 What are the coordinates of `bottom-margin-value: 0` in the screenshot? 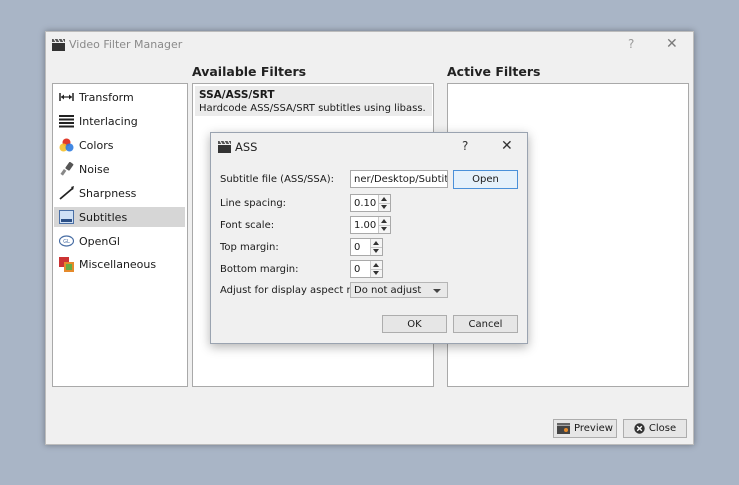 It's located at (357, 269).